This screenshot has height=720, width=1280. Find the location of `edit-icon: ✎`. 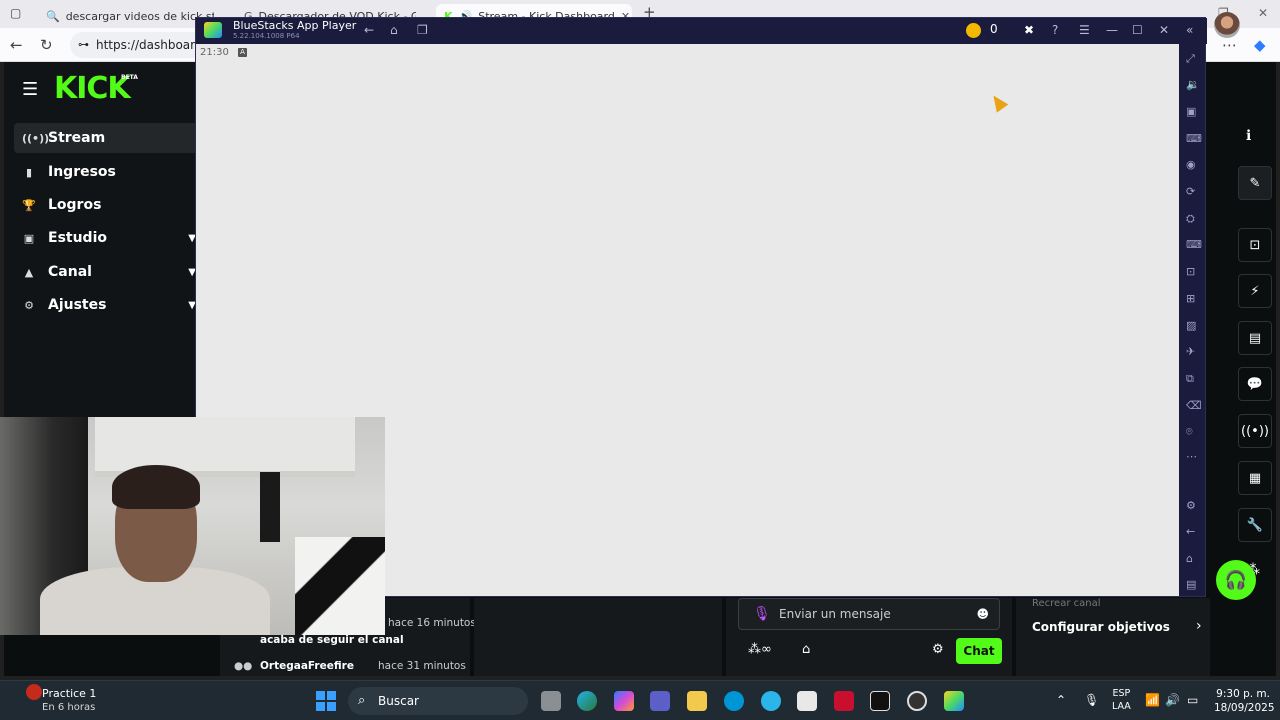

edit-icon: ✎ is located at coordinates (1255, 183).